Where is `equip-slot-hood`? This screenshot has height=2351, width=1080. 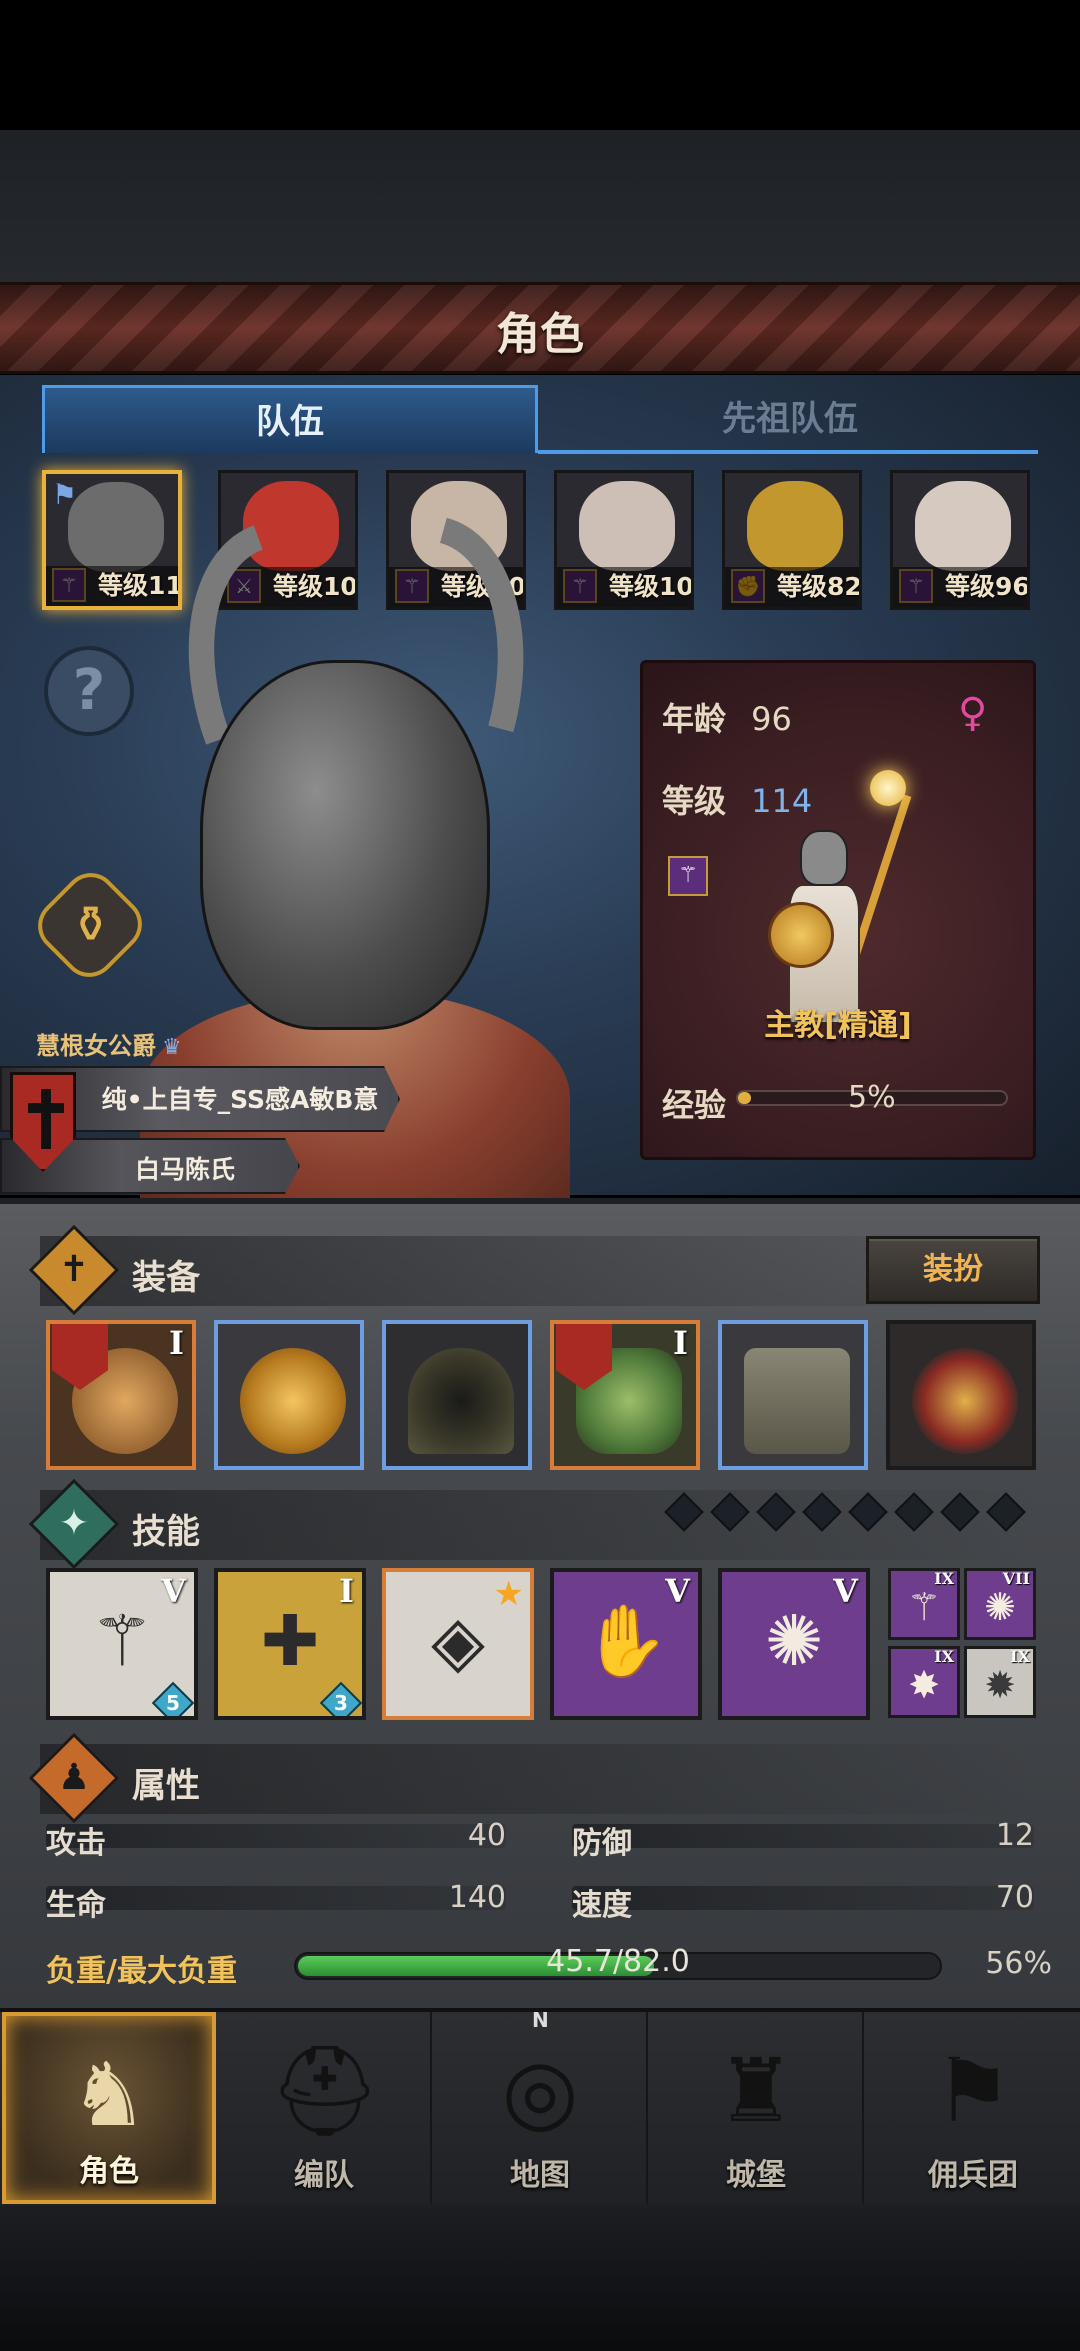
equip-slot-hood is located at coordinates (457, 1395).